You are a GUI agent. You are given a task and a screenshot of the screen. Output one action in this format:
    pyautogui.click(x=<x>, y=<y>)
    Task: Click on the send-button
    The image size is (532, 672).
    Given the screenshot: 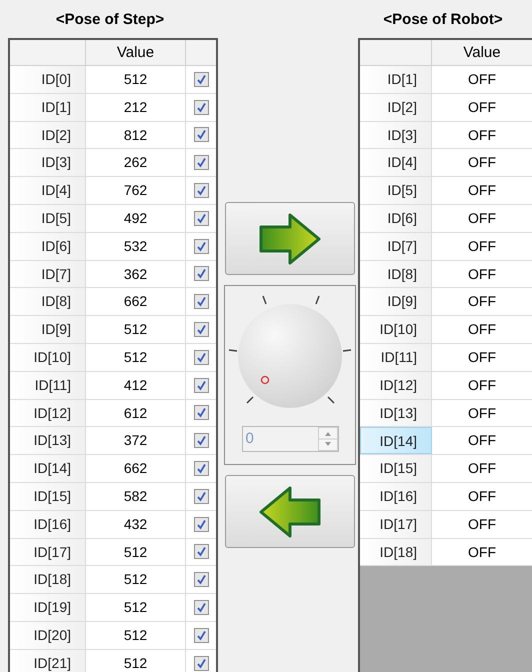 What is the action you would take?
    pyautogui.click(x=290, y=238)
    